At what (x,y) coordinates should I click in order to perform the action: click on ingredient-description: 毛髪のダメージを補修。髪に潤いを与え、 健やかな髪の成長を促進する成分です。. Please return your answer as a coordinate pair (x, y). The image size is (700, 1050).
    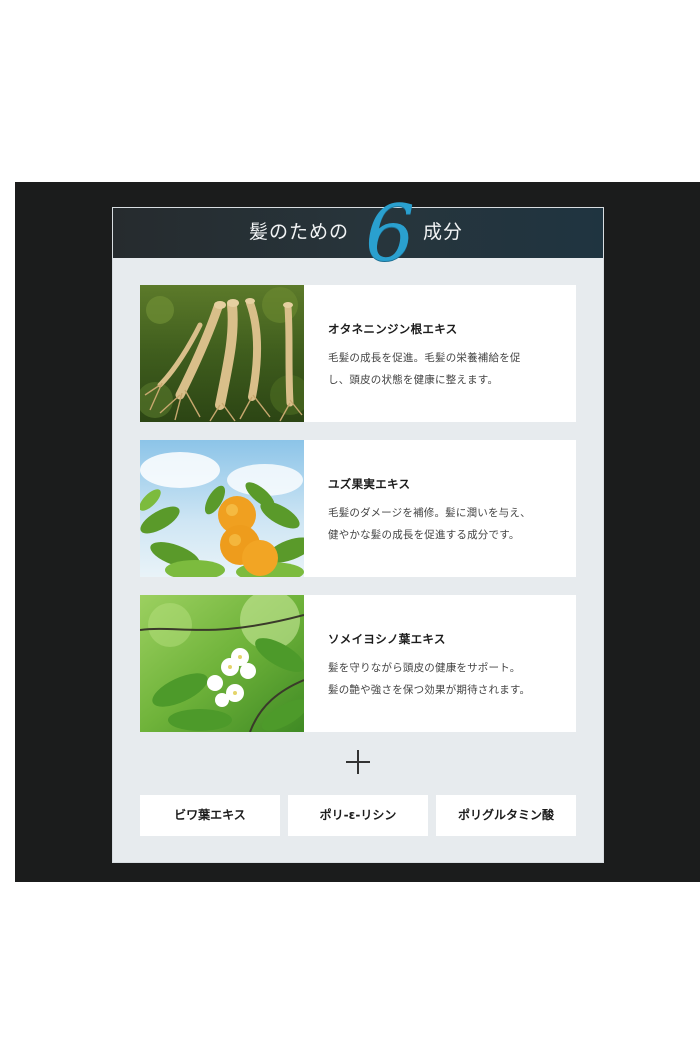
    Looking at the image, I should click on (444, 524).